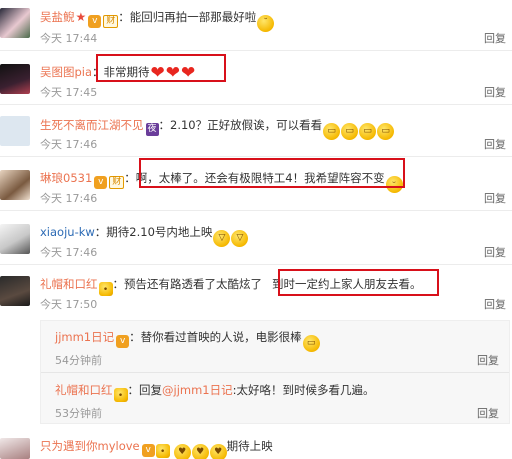 Image resolution: width=512 pixels, height=459 pixels. What do you see at coordinates (69, 92) in the screenshot?
I see `comment-time: 今天 17:45` at bounding box center [69, 92].